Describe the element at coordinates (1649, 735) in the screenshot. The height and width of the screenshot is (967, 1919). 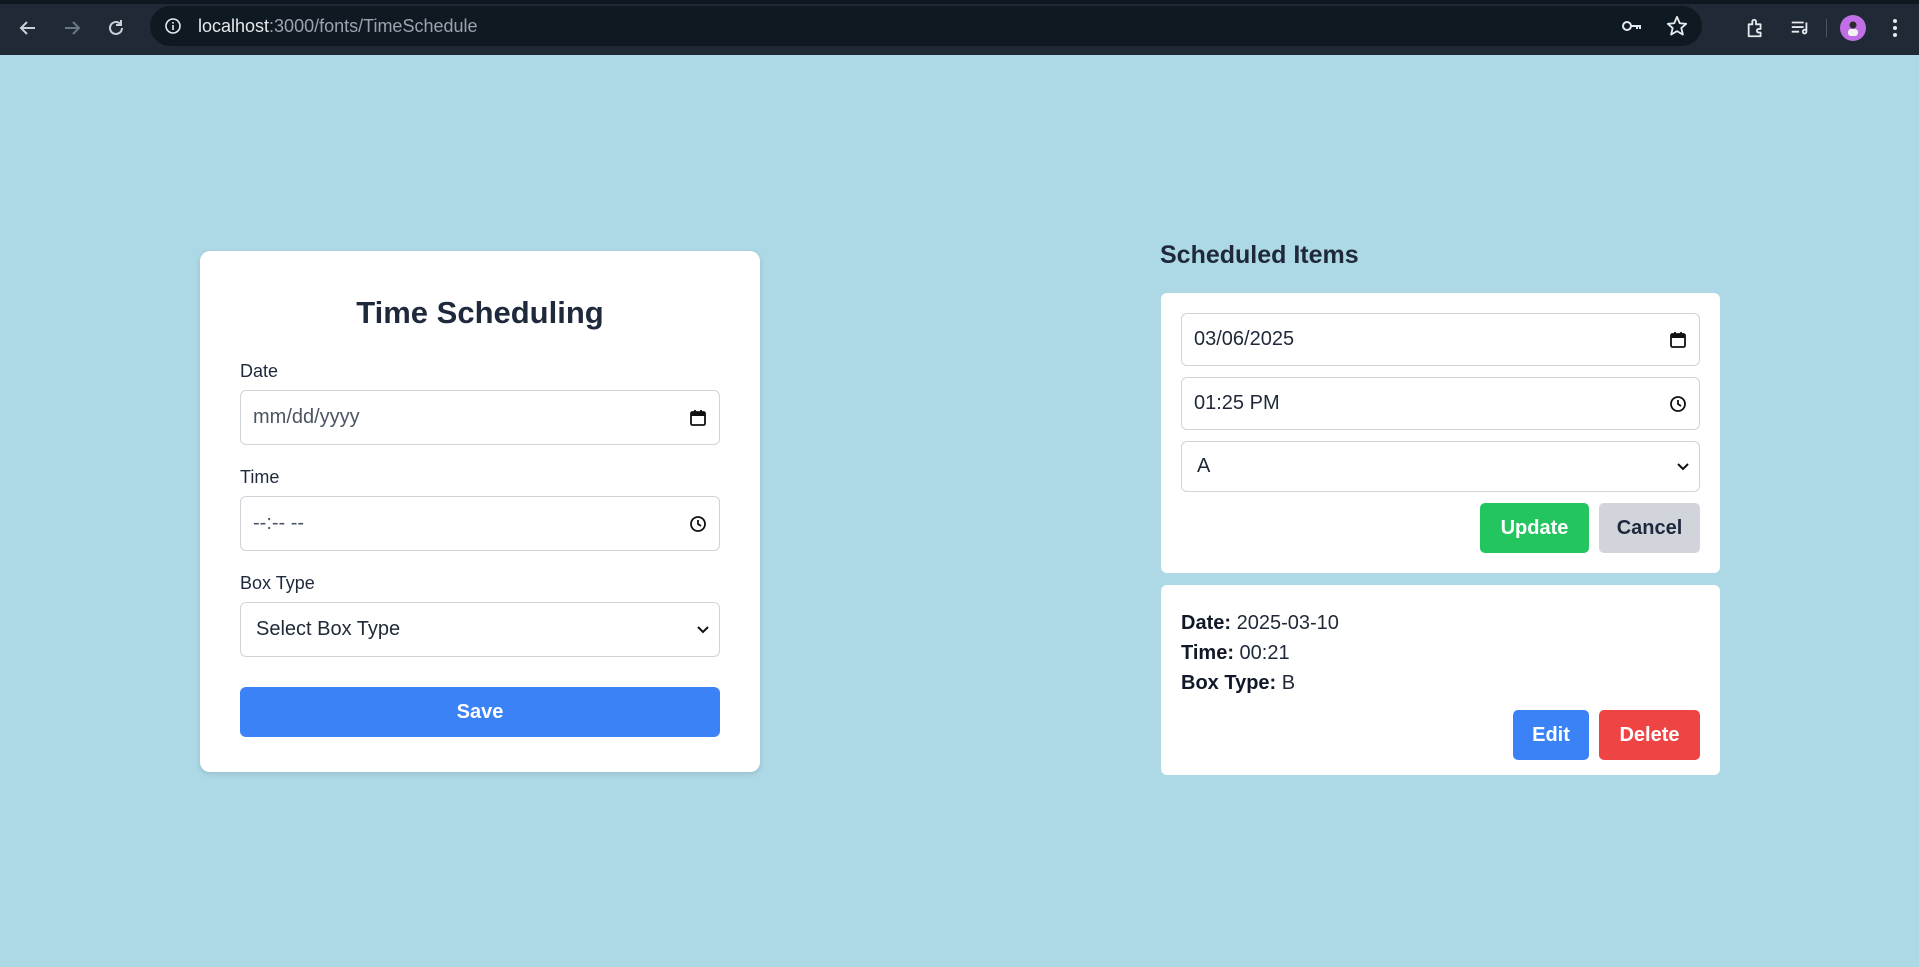
I see `delete-button: Delete` at that location.